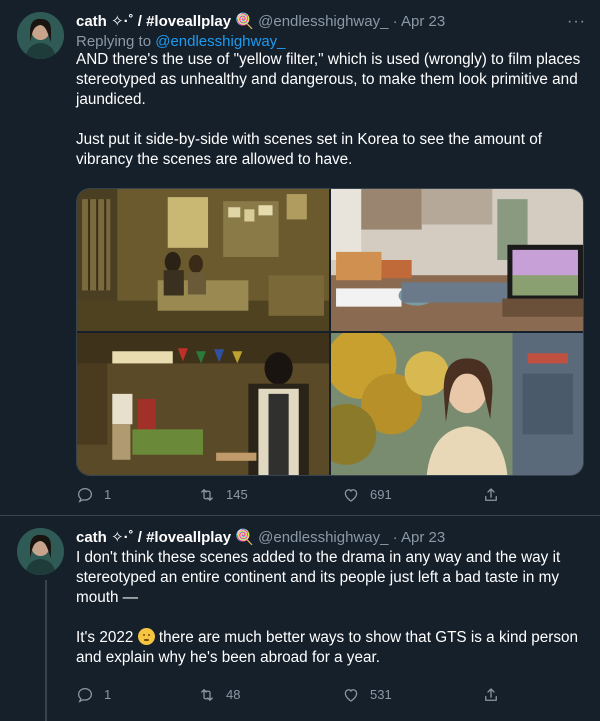 This screenshot has height=721, width=600. I want to click on replying-prefix: Replying to, so click(116, 41).